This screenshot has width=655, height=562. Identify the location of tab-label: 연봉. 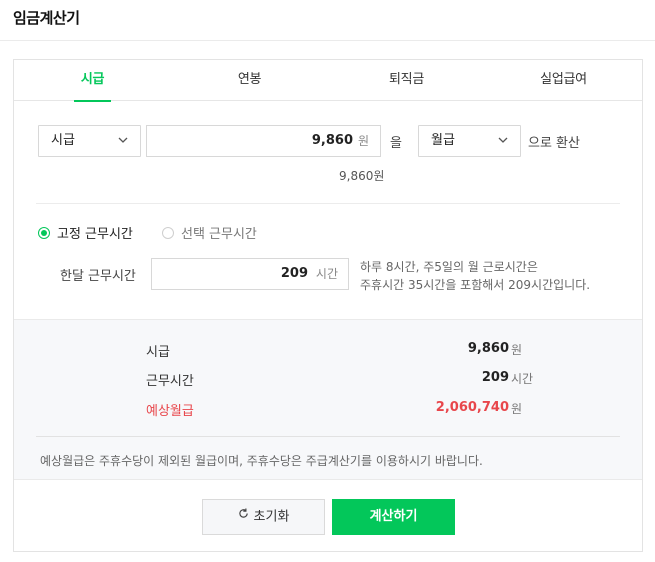
(249, 79).